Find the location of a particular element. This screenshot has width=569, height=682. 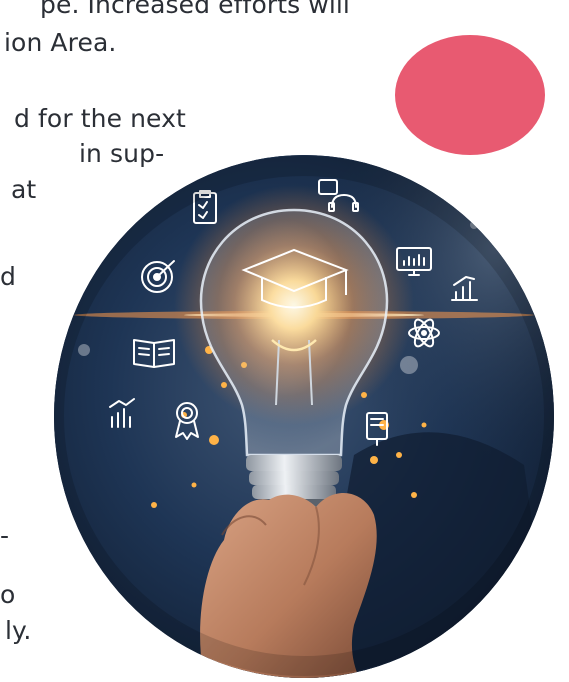

text-fragment-7: - is located at coordinates (5, 535).